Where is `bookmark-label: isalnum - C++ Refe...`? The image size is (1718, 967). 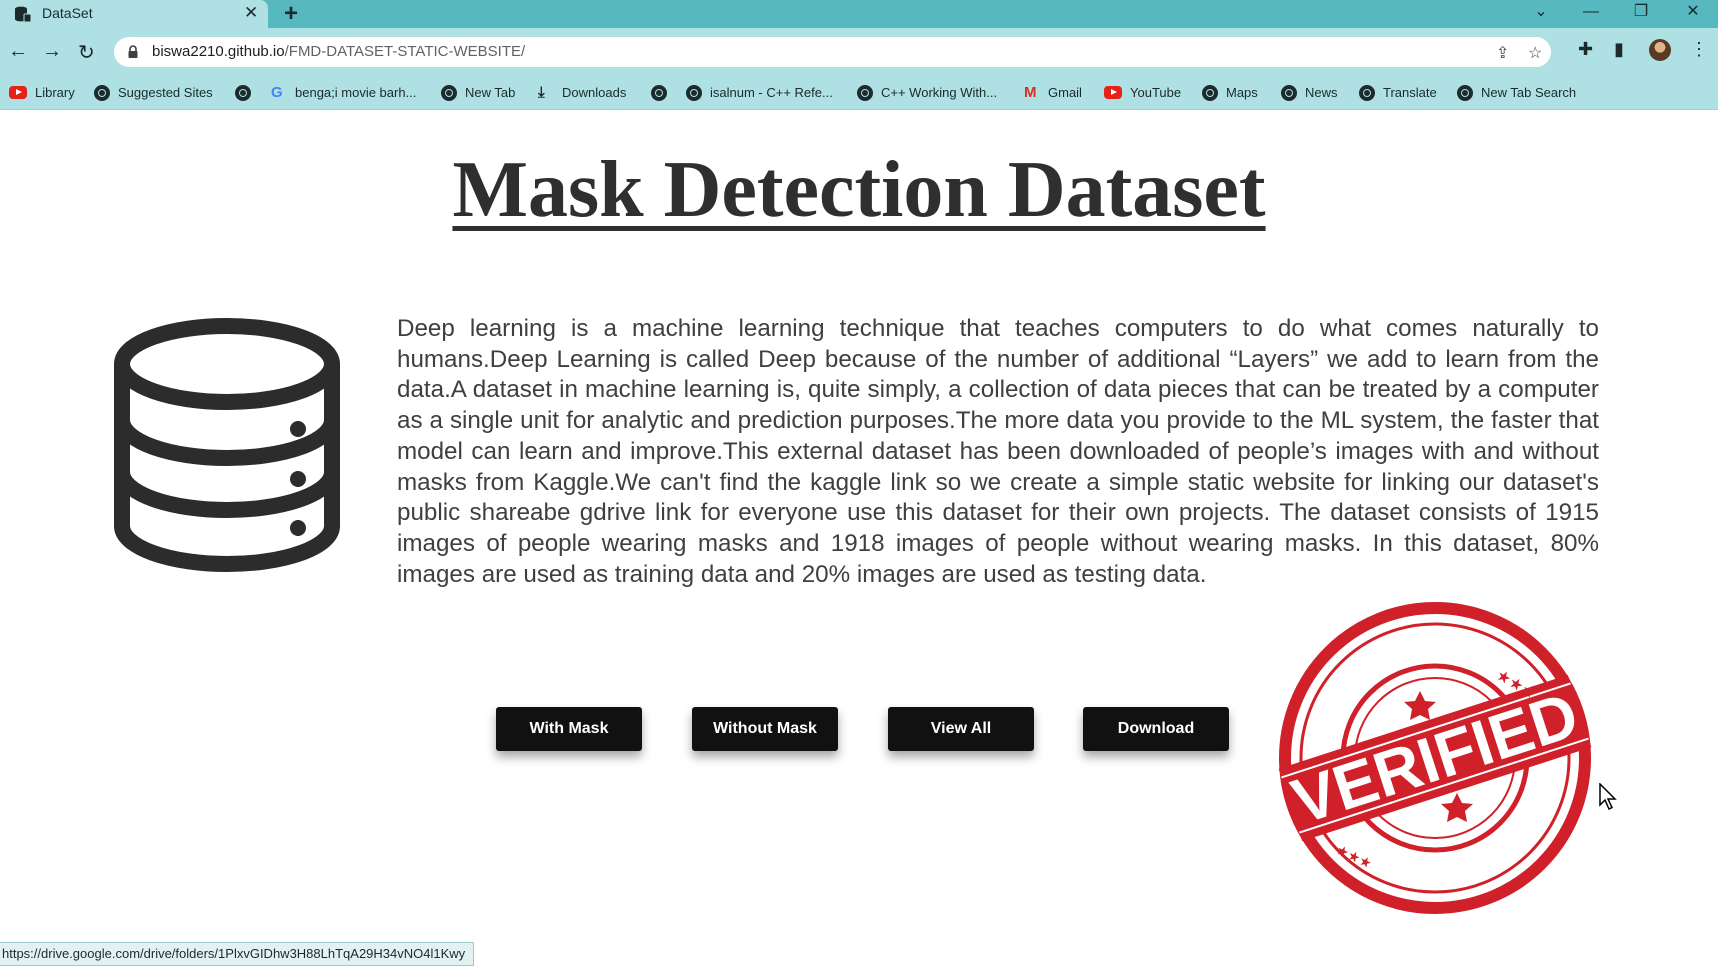
bookmark-label: isalnum - C++ Refe... is located at coordinates (771, 92).